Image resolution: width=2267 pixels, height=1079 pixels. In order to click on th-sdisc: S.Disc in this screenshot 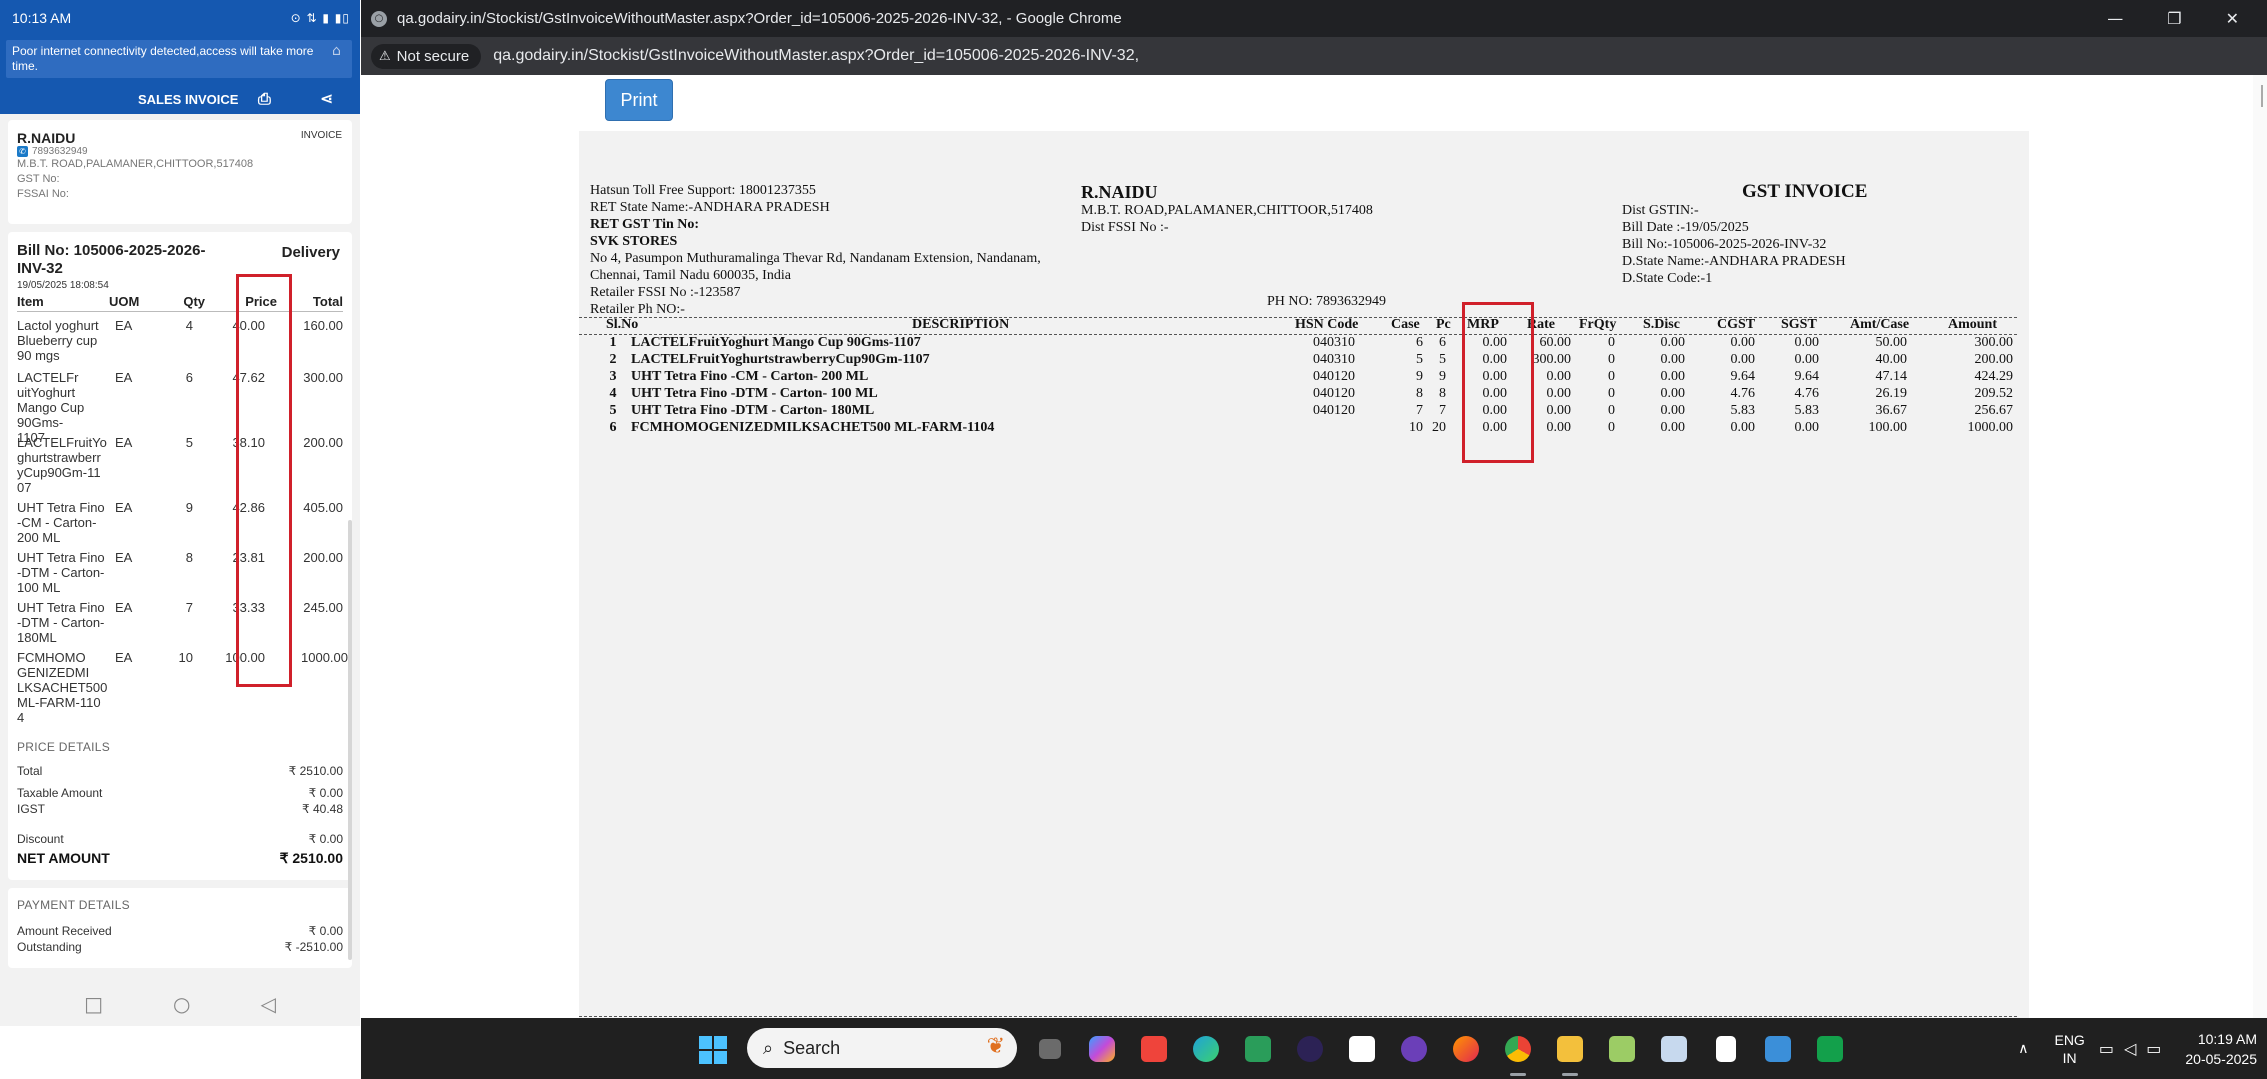, I will do `click(1661, 324)`.